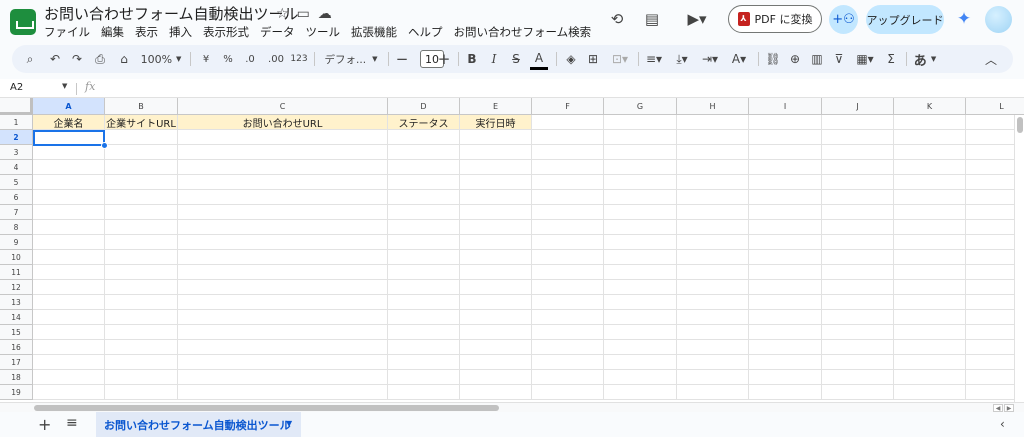  I want to click on row-header: 6, so click(16, 197).